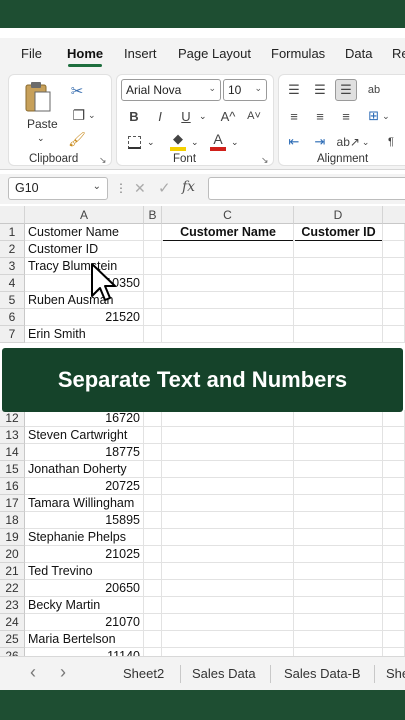 Image resolution: width=405 pixels, height=720 pixels. Describe the element at coordinates (140, 188) in the screenshot. I see `cancel-icon: ✕` at that location.